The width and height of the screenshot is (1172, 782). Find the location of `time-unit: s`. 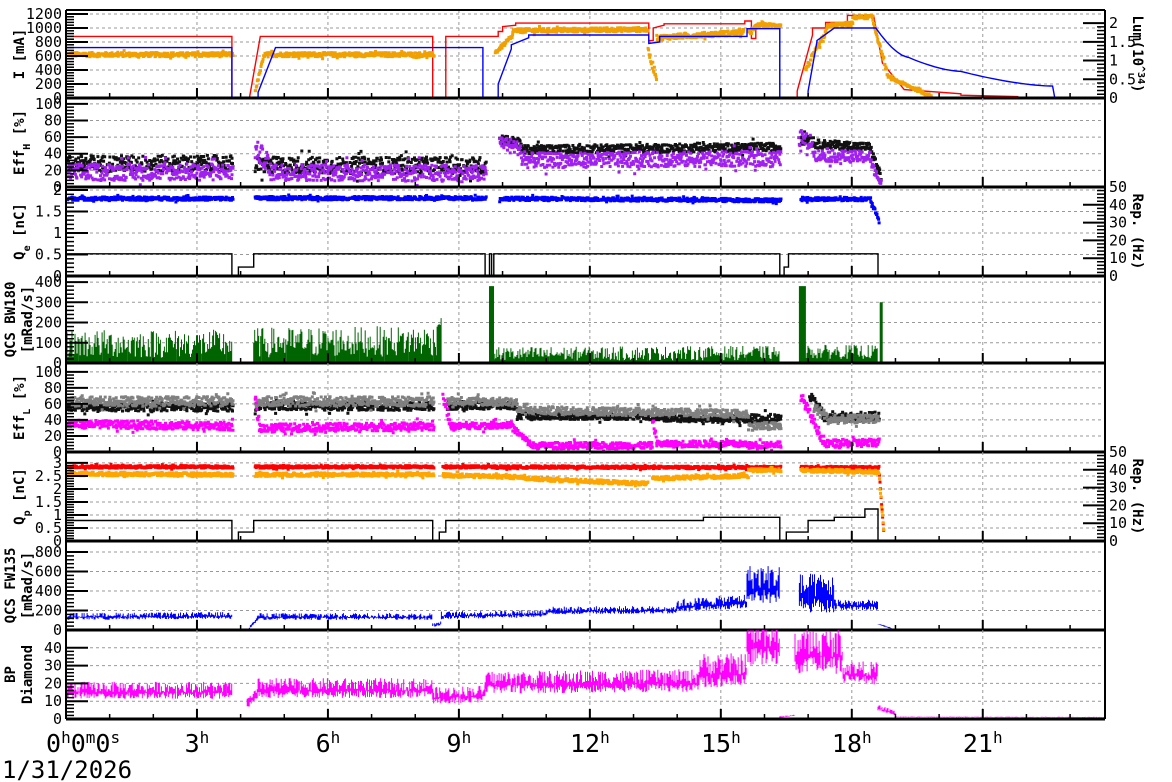

time-unit: s is located at coordinates (115, 737).